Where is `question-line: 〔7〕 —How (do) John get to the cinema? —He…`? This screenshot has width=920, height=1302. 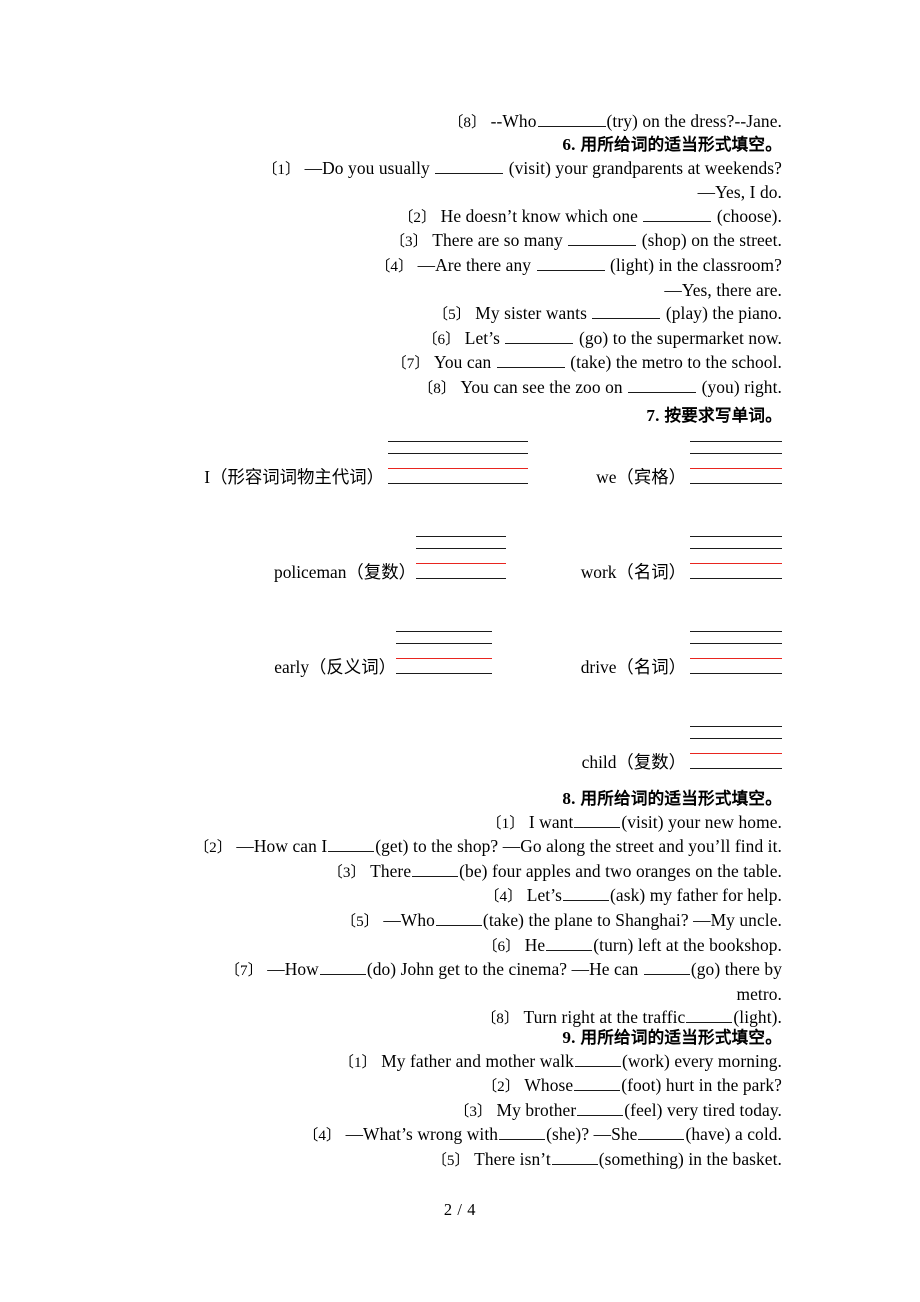
question-line: 〔7〕 —How (do) John get to the cinema? —He… is located at coordinates (460, 970).